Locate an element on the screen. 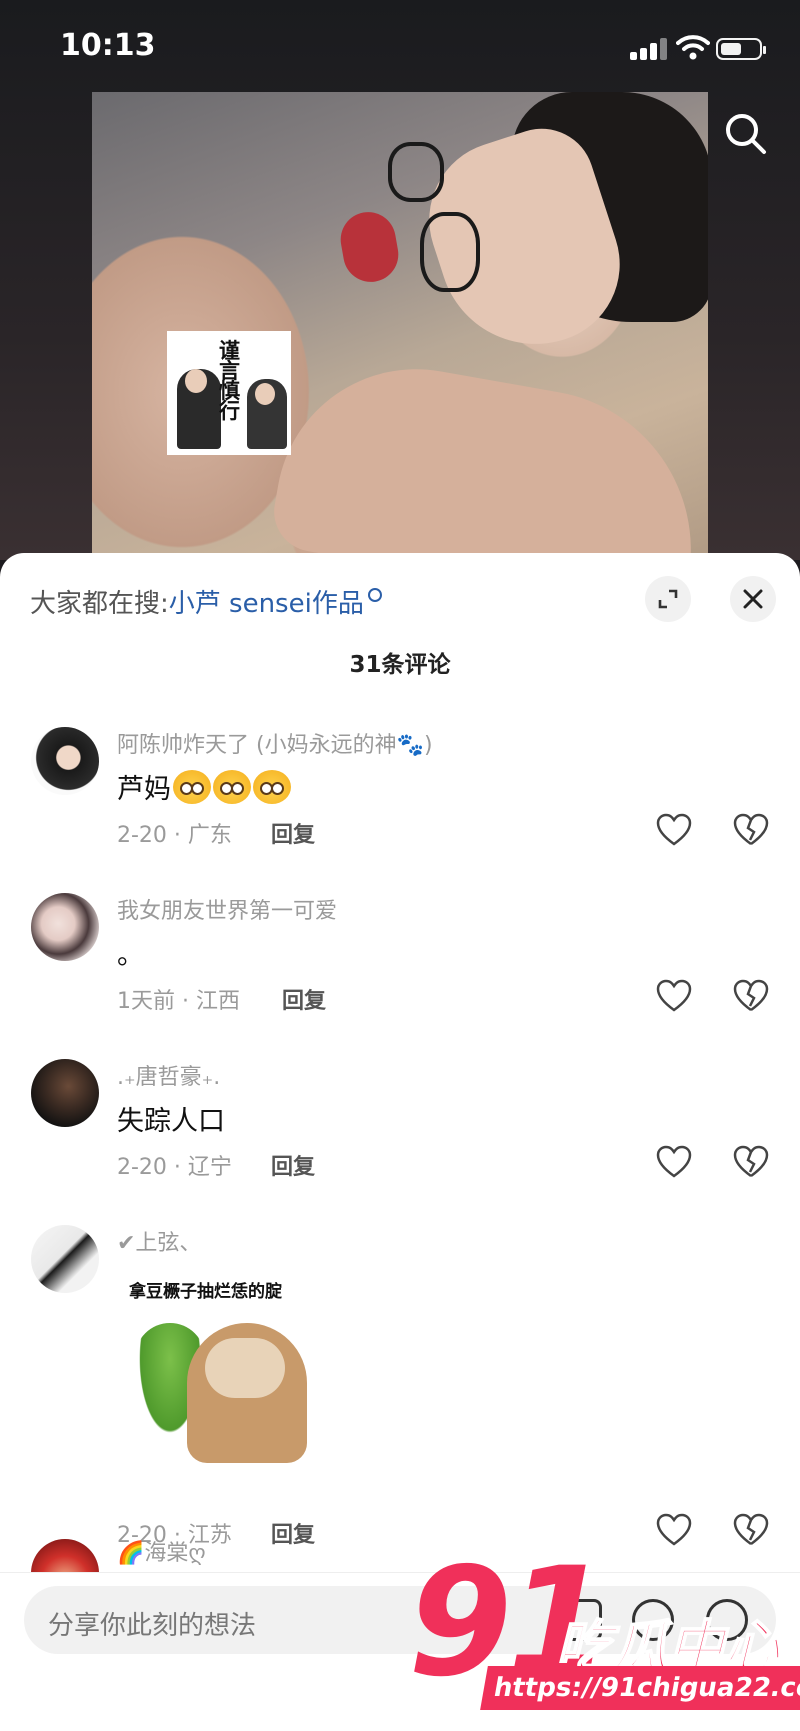 Image resolution: width=800 pixels, height=1731 pixels. close-button is located at coordinates (753, 599).